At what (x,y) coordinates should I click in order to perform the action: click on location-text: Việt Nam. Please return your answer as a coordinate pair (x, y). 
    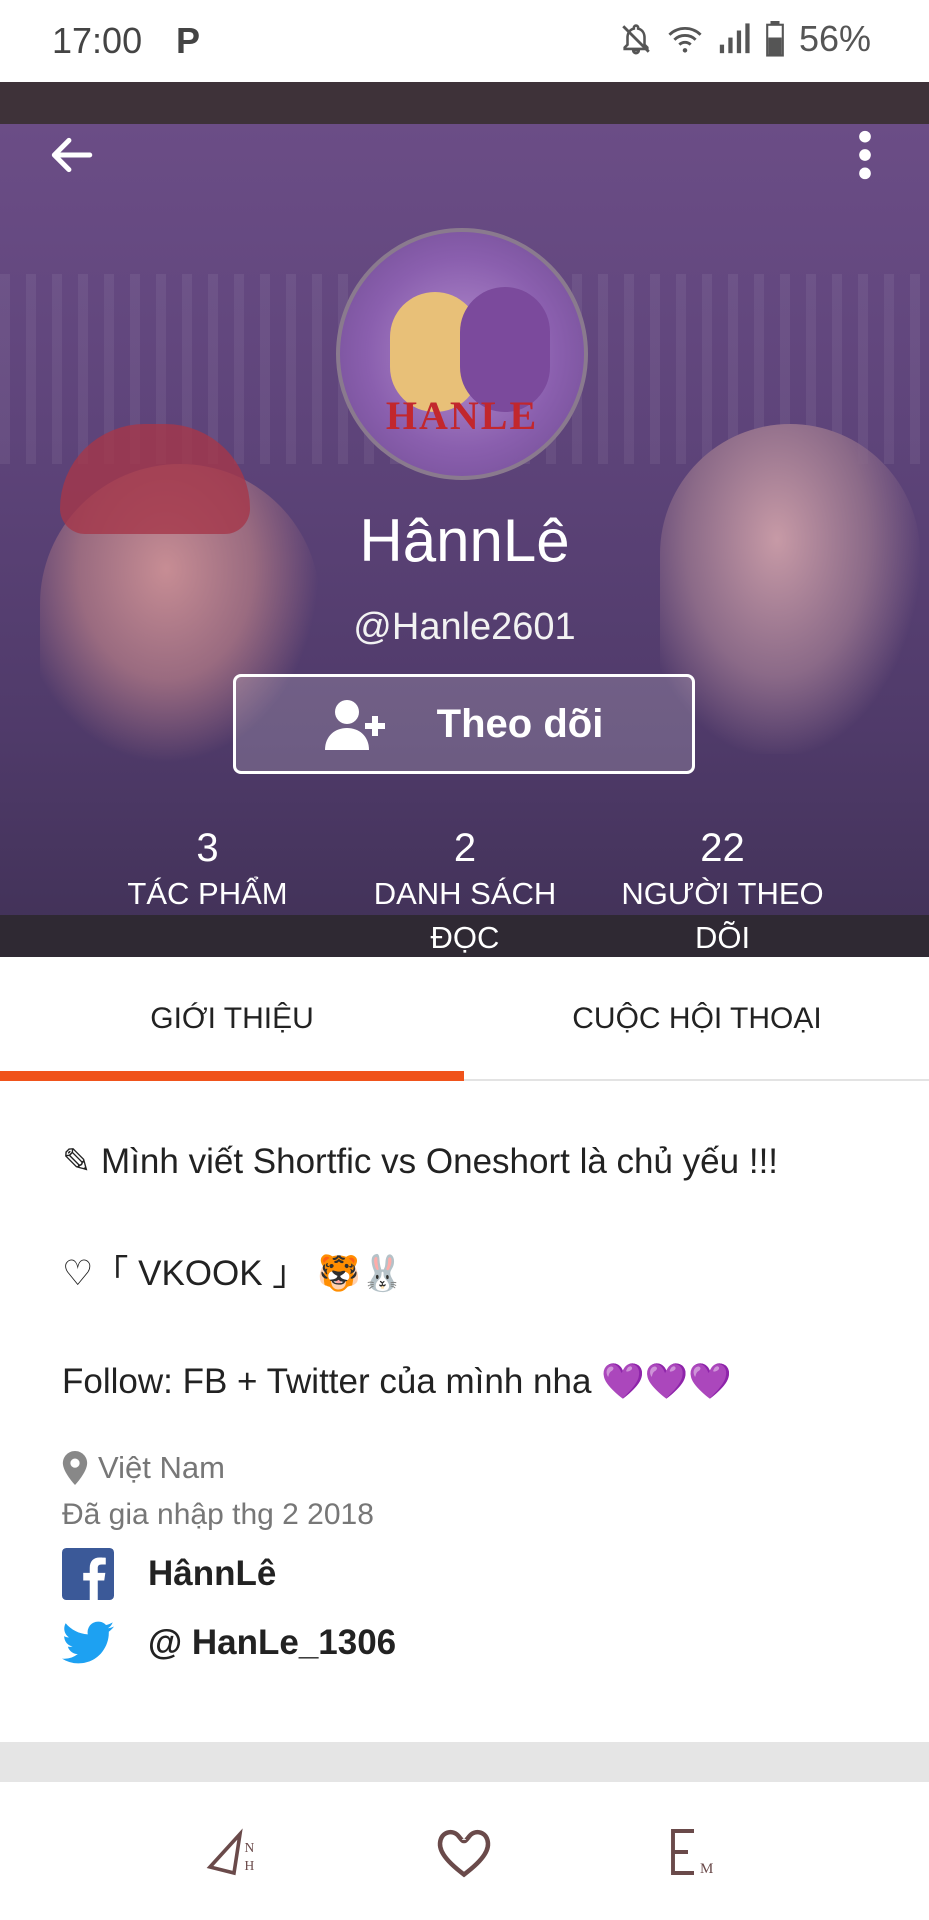
    Looking at the image, I should click on (161, 1467).